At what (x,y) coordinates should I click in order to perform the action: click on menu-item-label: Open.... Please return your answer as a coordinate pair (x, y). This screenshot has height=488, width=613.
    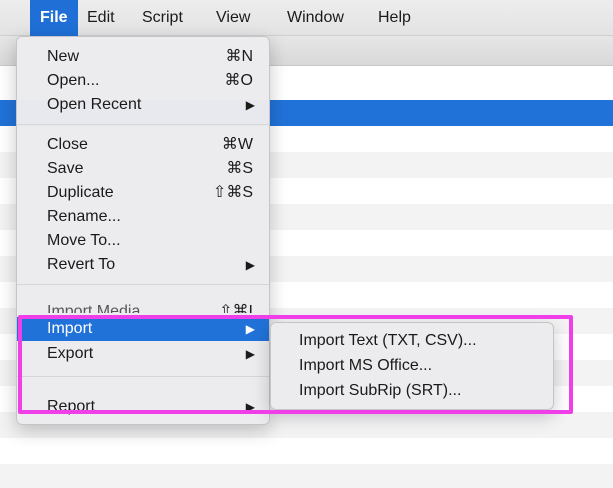
    Looking at the image, I should click on (73, 80).